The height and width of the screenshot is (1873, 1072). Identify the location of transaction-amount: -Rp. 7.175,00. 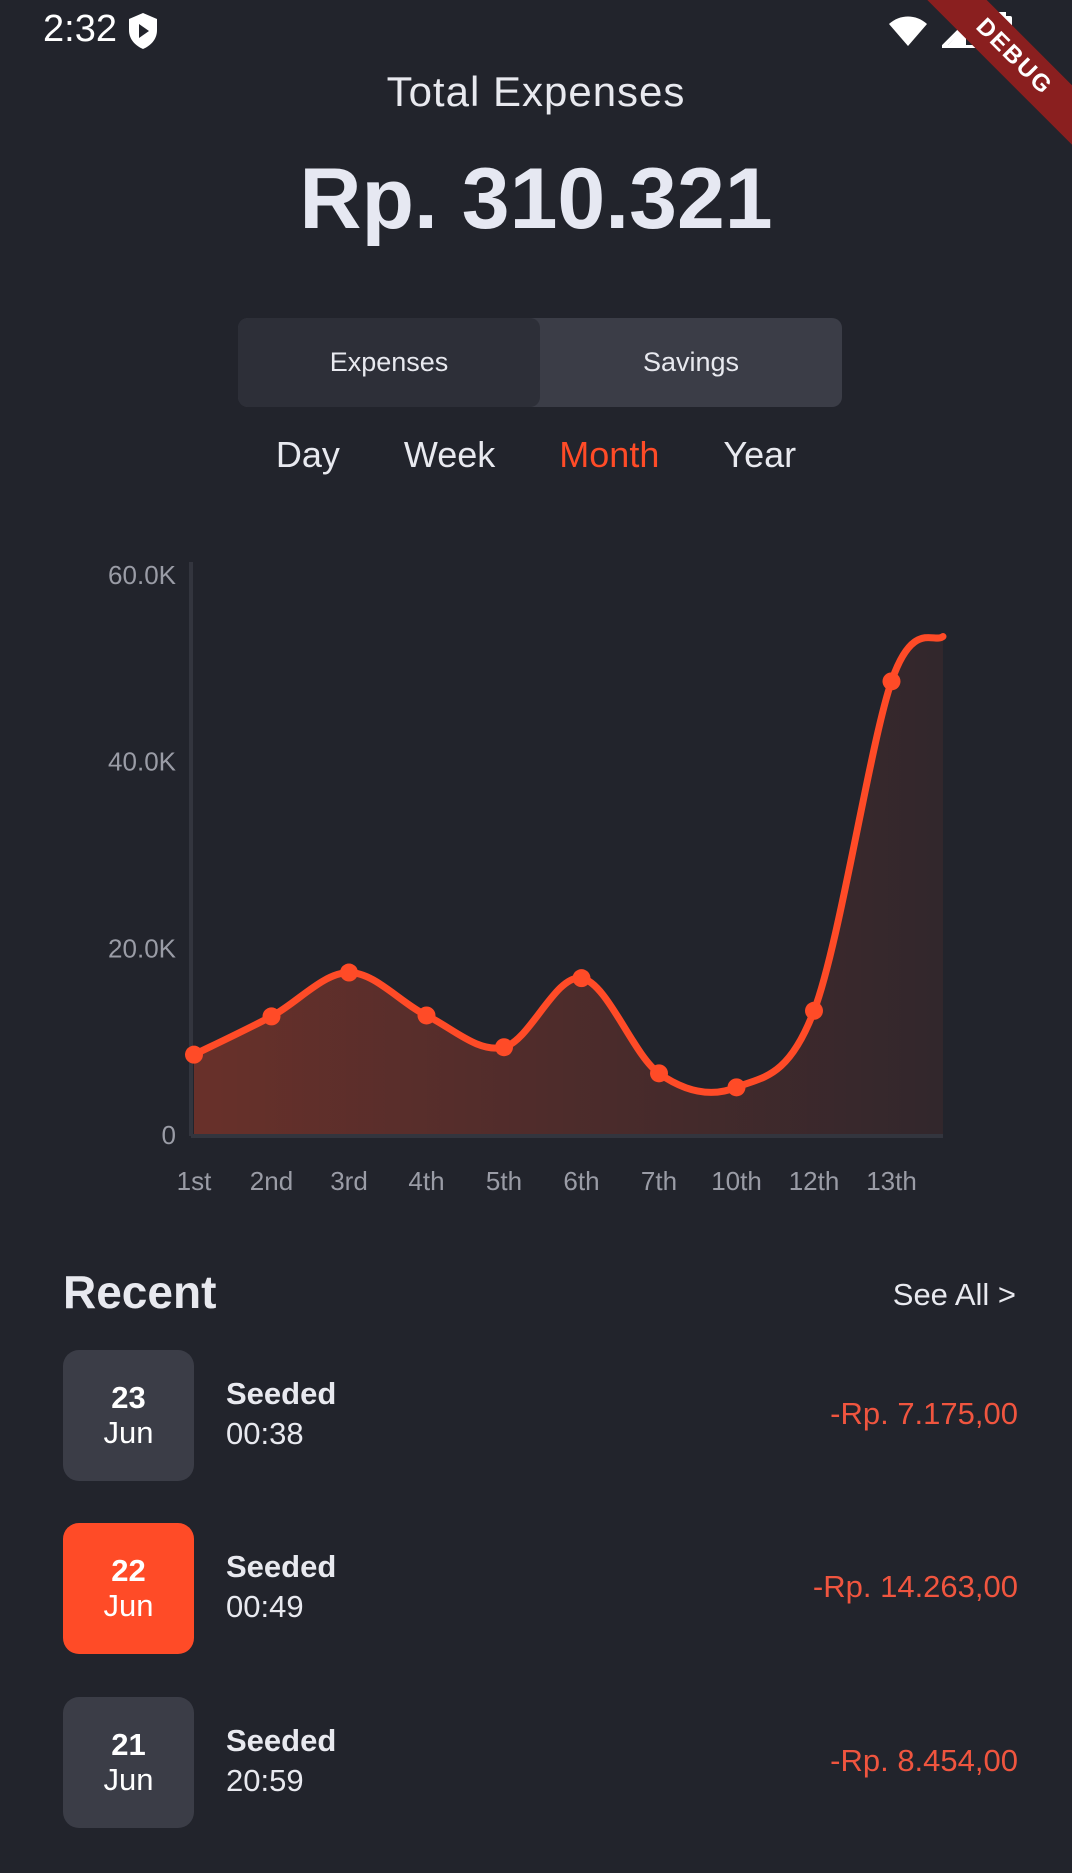
(924, 1413).